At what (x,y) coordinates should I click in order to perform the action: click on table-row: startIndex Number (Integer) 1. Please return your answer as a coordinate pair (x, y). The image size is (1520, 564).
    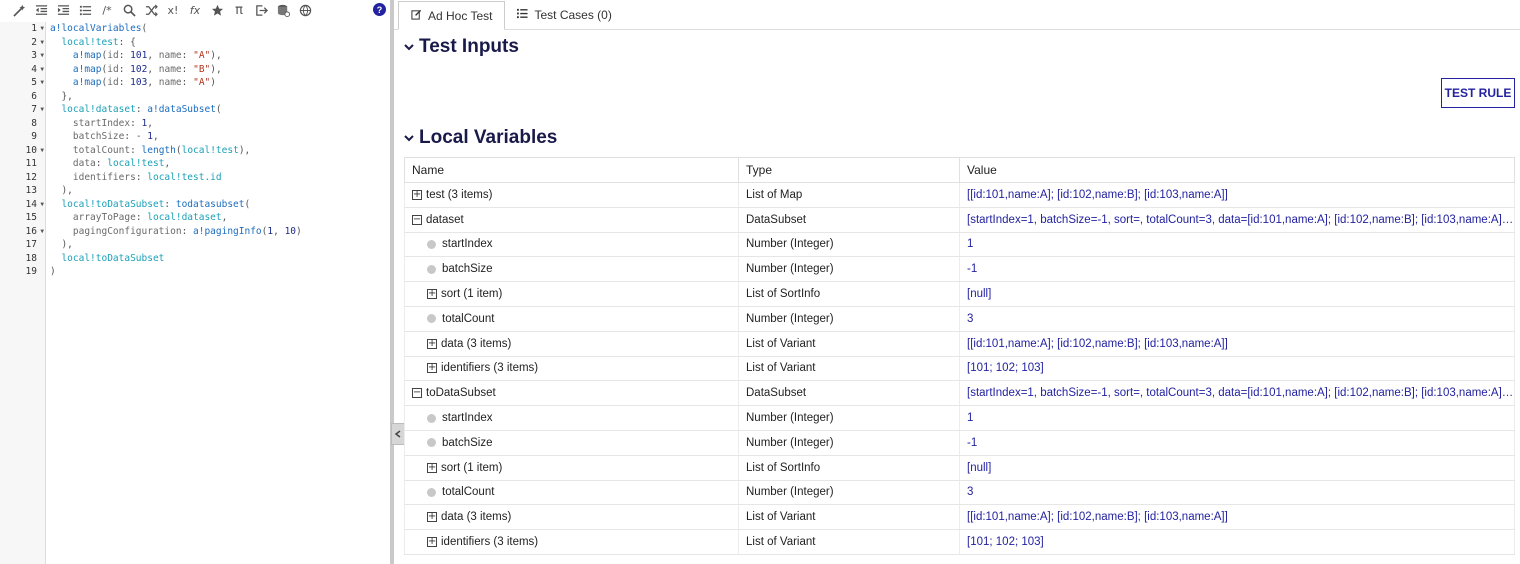
    Looking at the image, I should click on (959, 418).